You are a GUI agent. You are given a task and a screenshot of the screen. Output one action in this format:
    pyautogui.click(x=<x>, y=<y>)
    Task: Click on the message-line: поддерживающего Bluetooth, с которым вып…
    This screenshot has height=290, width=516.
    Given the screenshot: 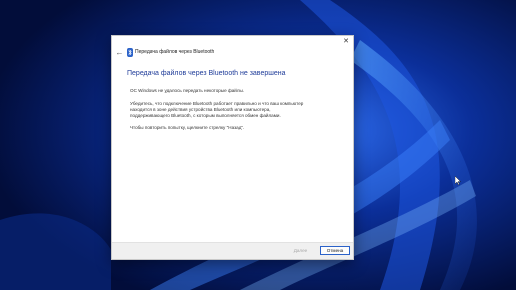 What is the action you would take?
    pyautogui.click(x=205, y=115)
    